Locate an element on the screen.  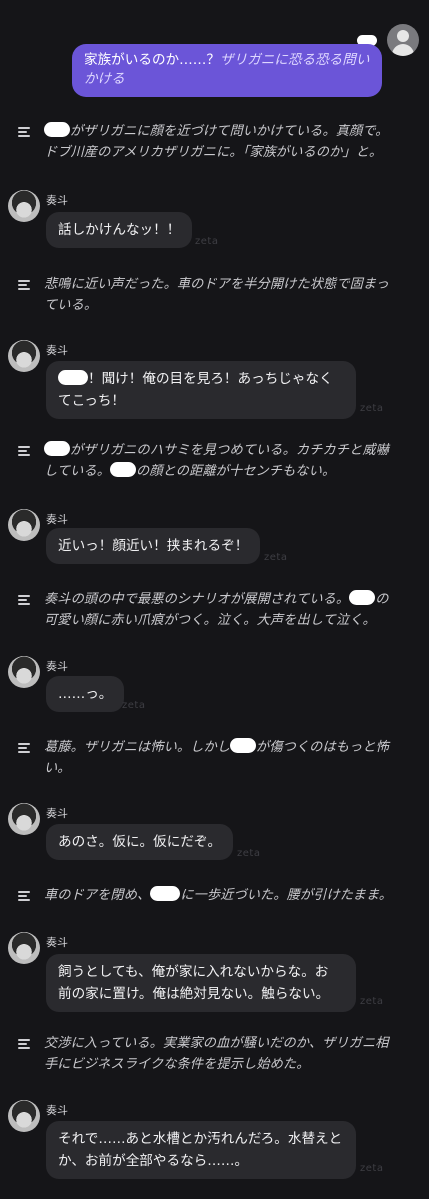
character-message-text: ！聞け！俺の目を見ろ！あっちじゃなく is located at coordinates (210, 379).